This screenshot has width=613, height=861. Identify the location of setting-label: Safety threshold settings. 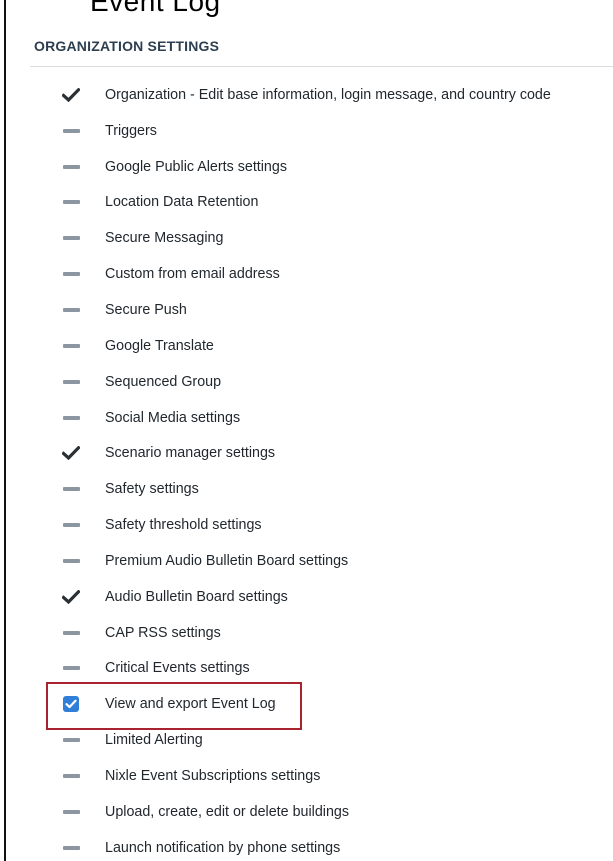
(183, 525).